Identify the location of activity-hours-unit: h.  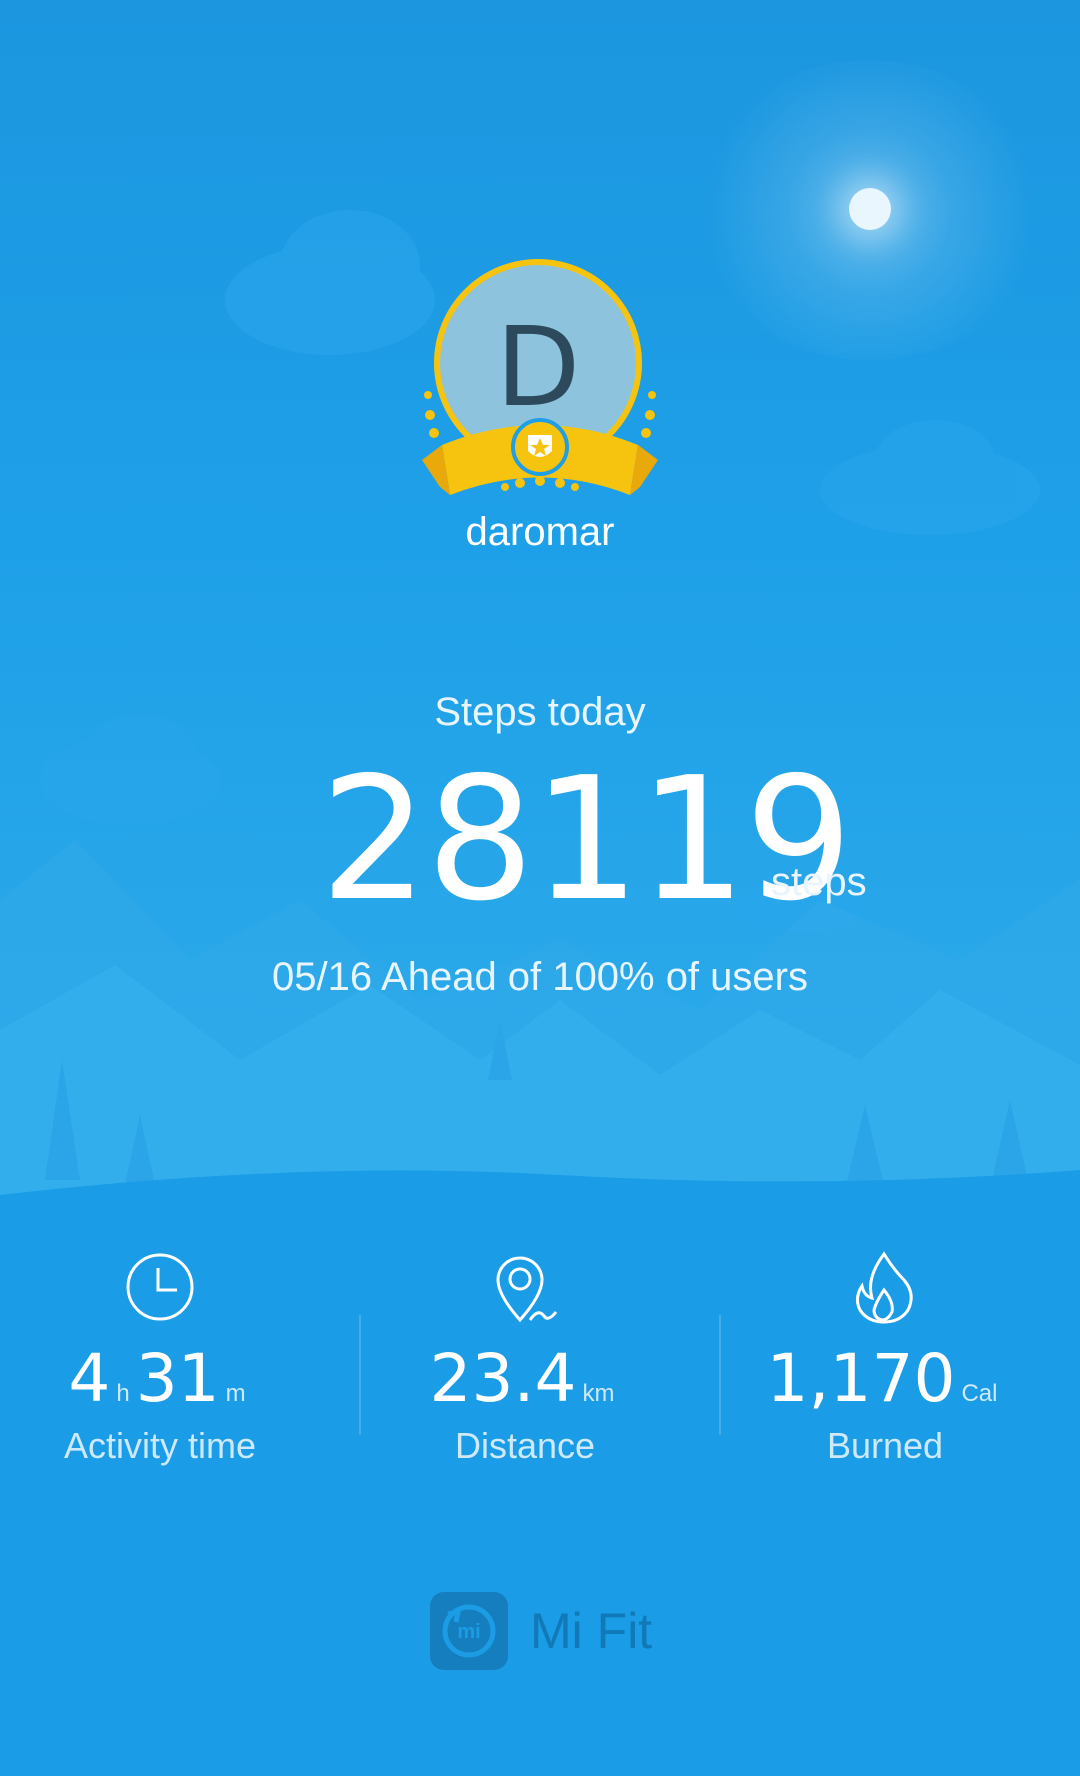
(123, 1393).